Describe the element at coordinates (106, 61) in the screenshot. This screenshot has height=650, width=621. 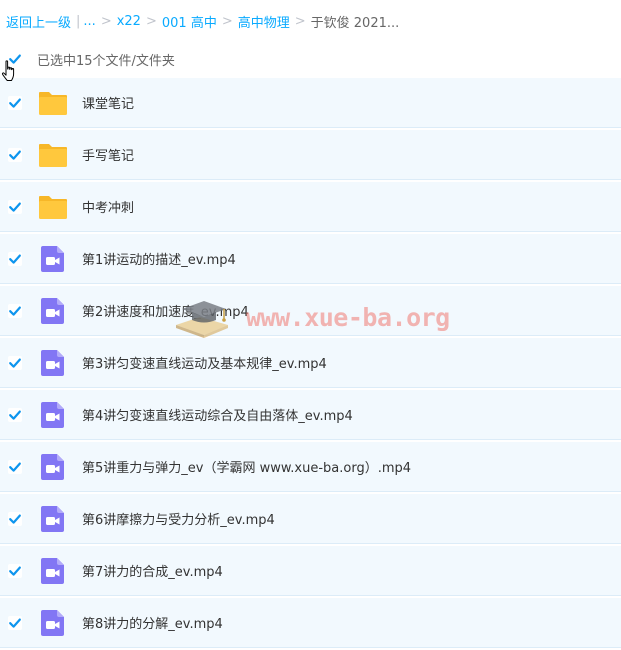
I see `selection-count-label: 已选中15个文件/文件夹` at that location.